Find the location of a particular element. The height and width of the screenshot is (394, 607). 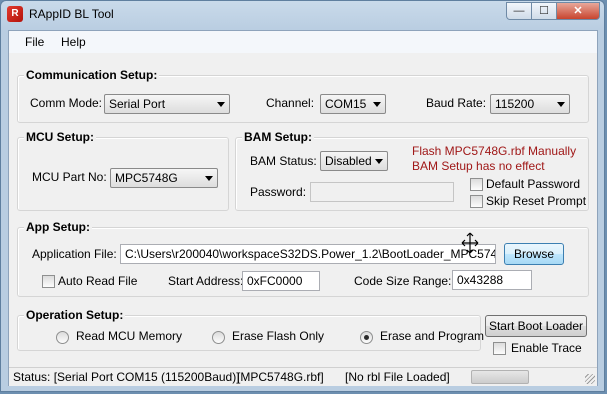

menu-file: File is located at coordinates (34, 42).